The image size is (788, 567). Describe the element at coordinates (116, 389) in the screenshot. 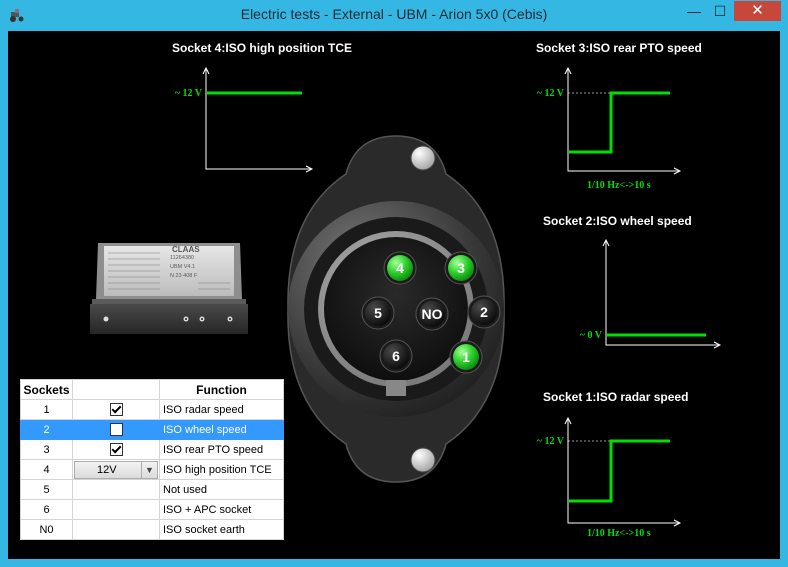

I see `header-check` at that location.